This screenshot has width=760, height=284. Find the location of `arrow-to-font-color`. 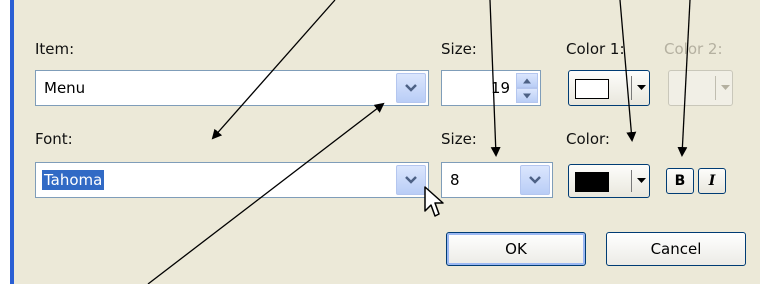

arrow-to-font-color is located at coordinates (628, 71).